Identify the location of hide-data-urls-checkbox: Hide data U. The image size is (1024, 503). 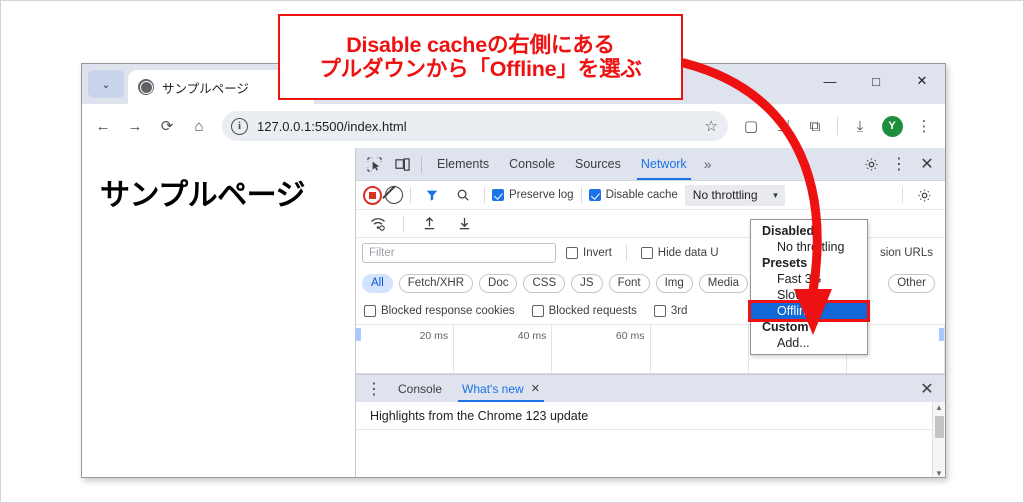
(679, 253).